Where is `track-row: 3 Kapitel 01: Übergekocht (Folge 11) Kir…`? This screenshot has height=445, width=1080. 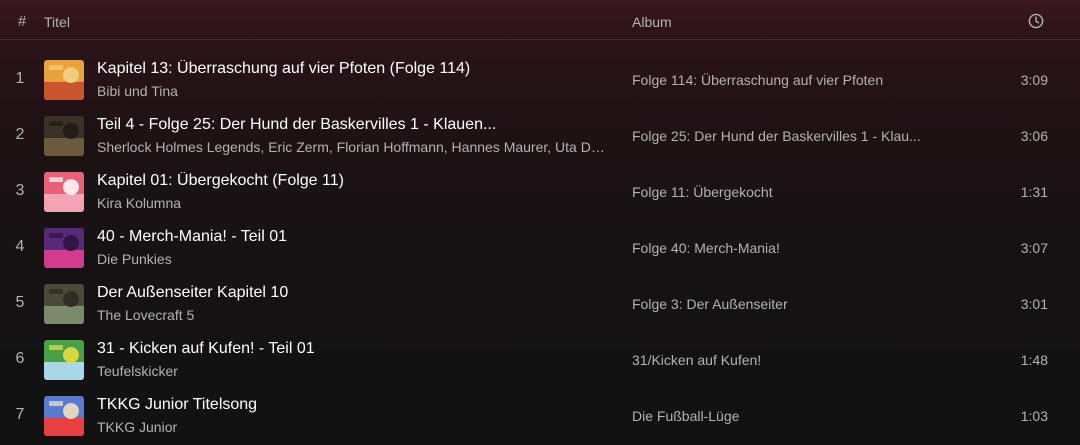
track-row: 3 Kapitel 01: Übergekocht (Folge 11) Kir… is located at coordinates (540, 192).